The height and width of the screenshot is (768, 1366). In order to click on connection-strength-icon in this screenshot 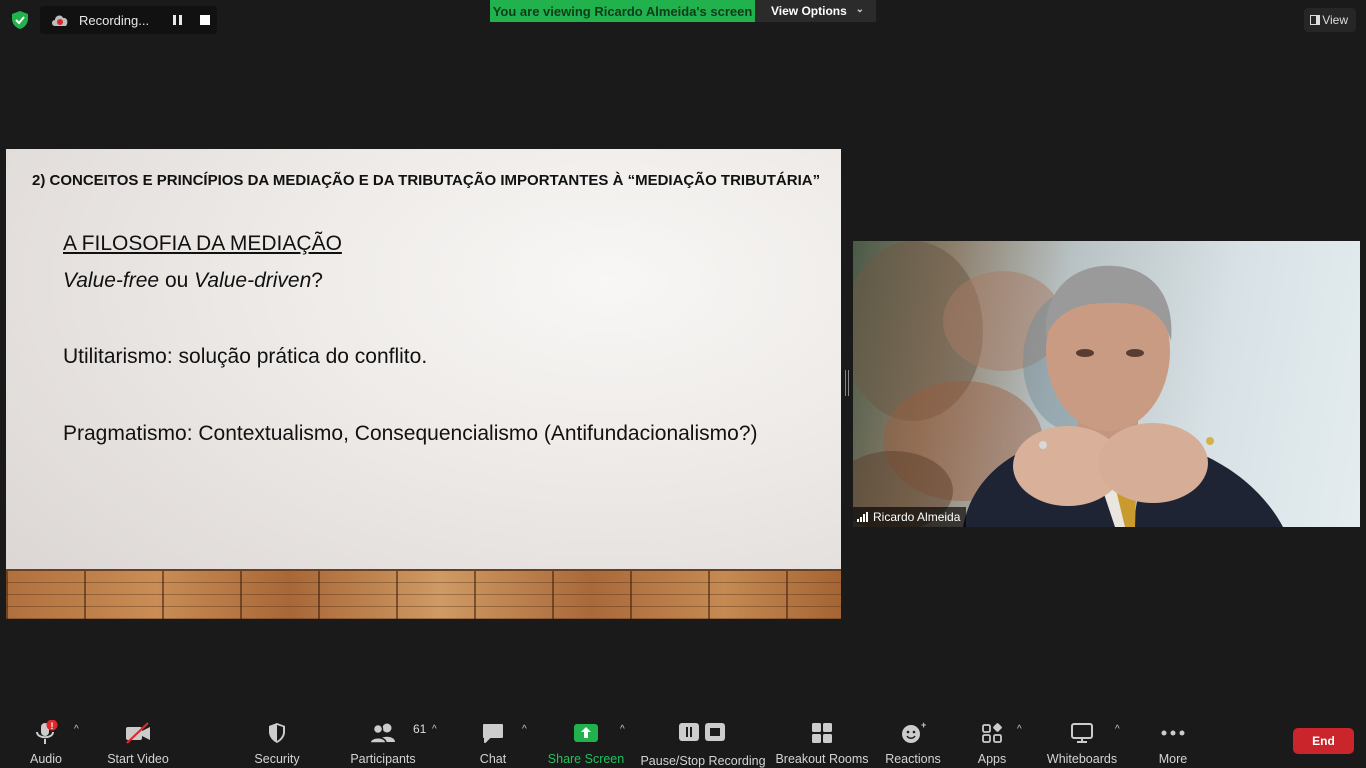, I will do `click(862, 517)`.